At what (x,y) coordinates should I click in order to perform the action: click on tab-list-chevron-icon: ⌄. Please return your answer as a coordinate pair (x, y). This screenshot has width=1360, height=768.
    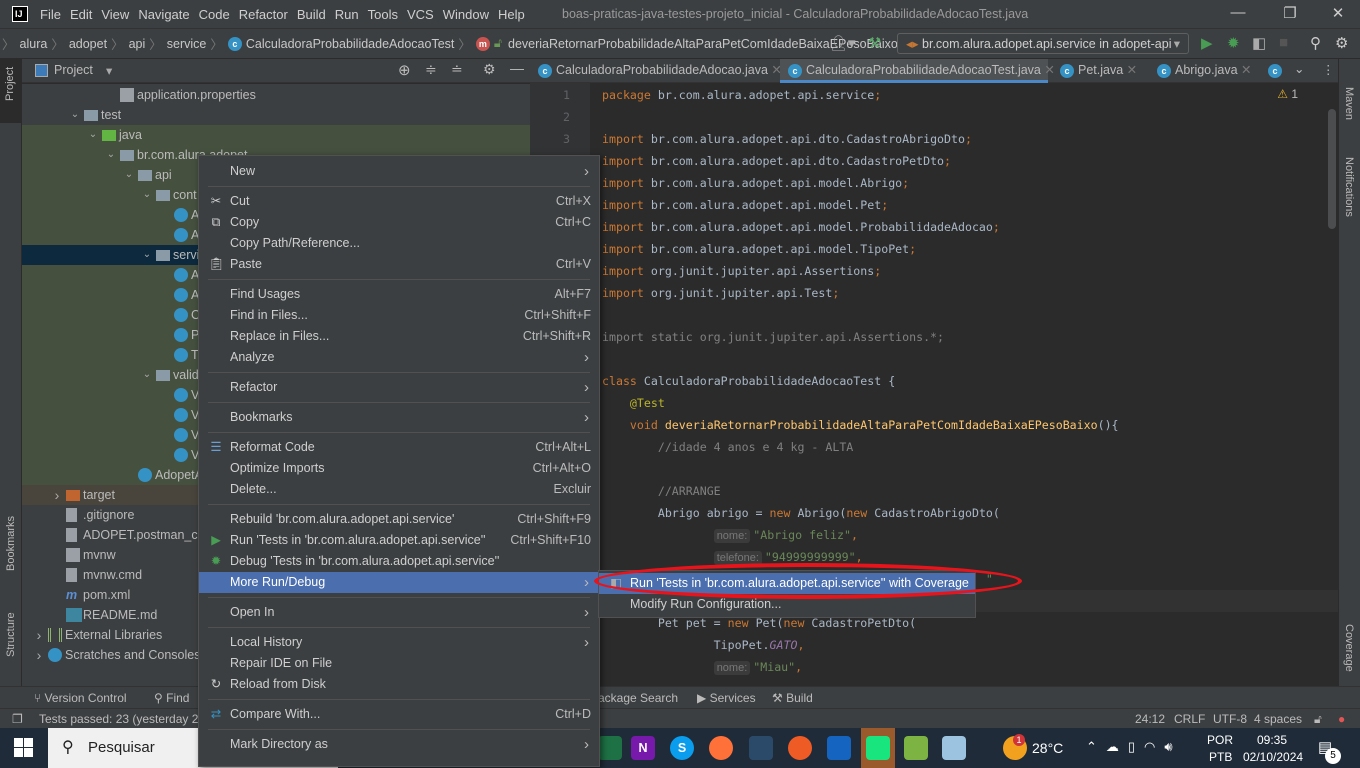
    Looking at the image, I should click on (1299, 68).